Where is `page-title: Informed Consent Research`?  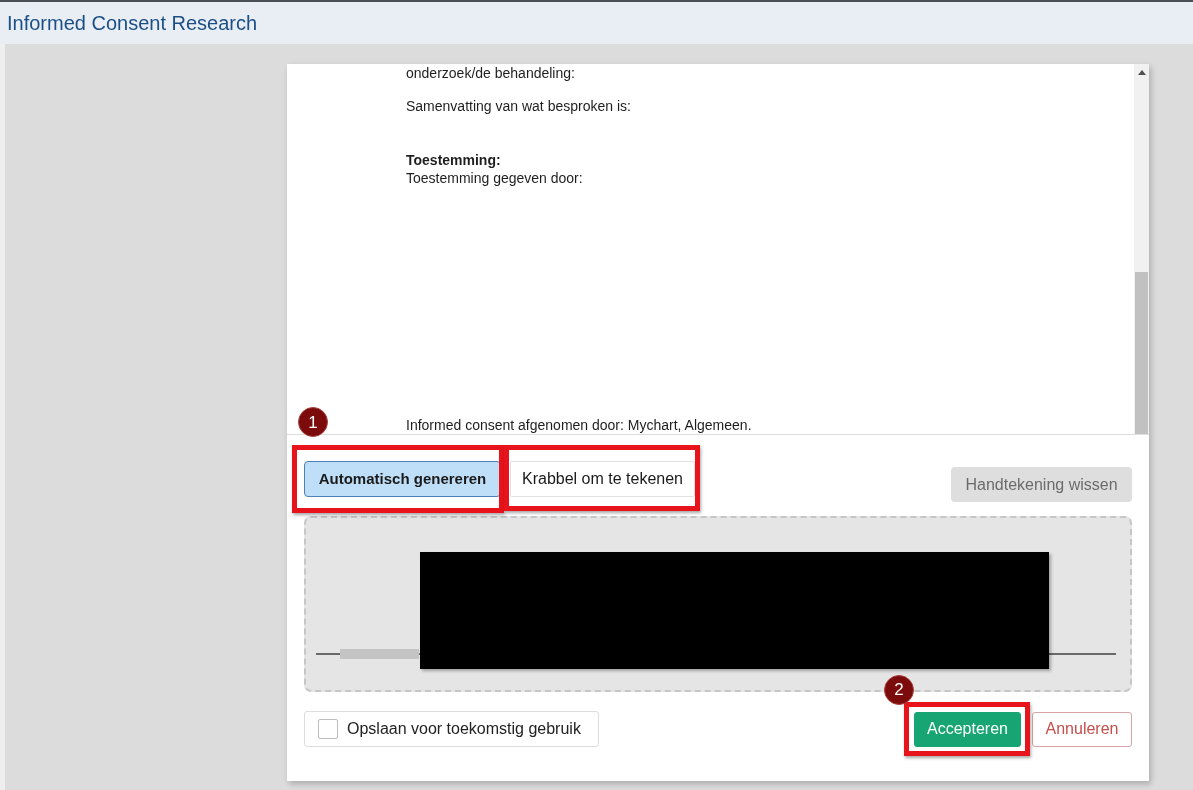 page-title: Informed Consent Research is located at coordinates (132, 23).